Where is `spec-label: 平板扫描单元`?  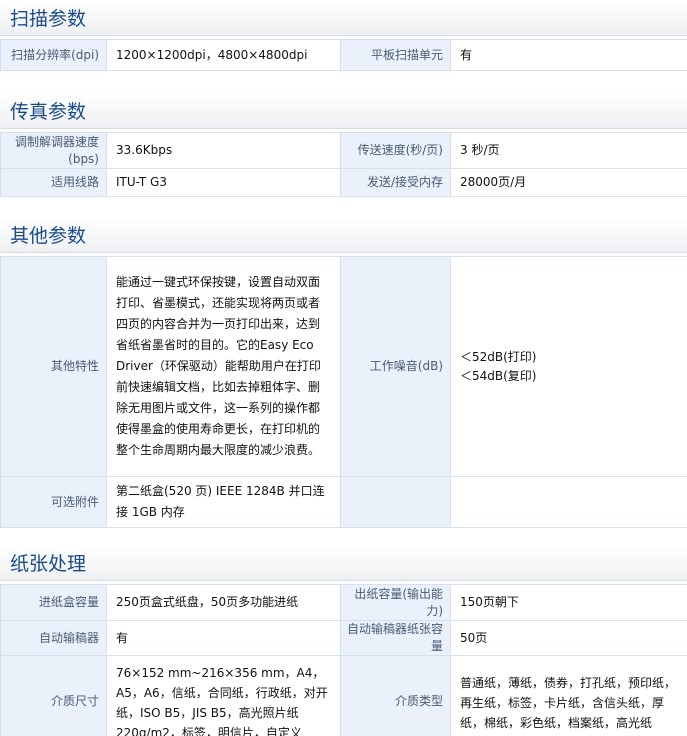 spec-label: 平板扫描单元 is located at coordinates (395, 55).